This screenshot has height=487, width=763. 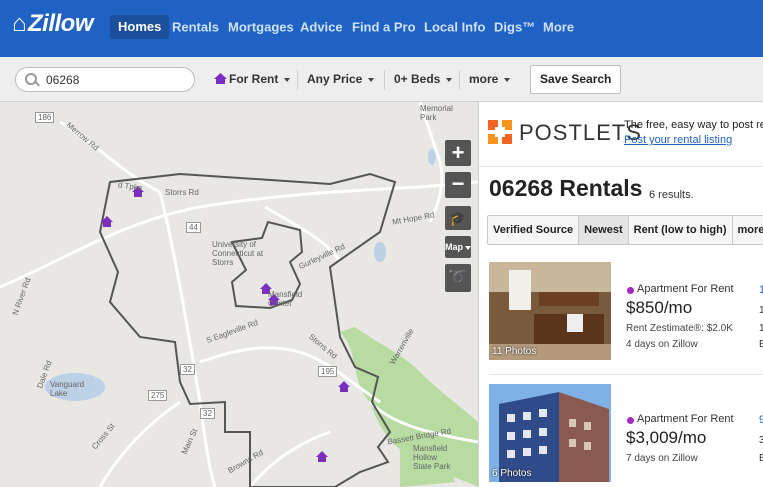 I want to click on save-search-button: Save Search, so click(x=576, y=79).